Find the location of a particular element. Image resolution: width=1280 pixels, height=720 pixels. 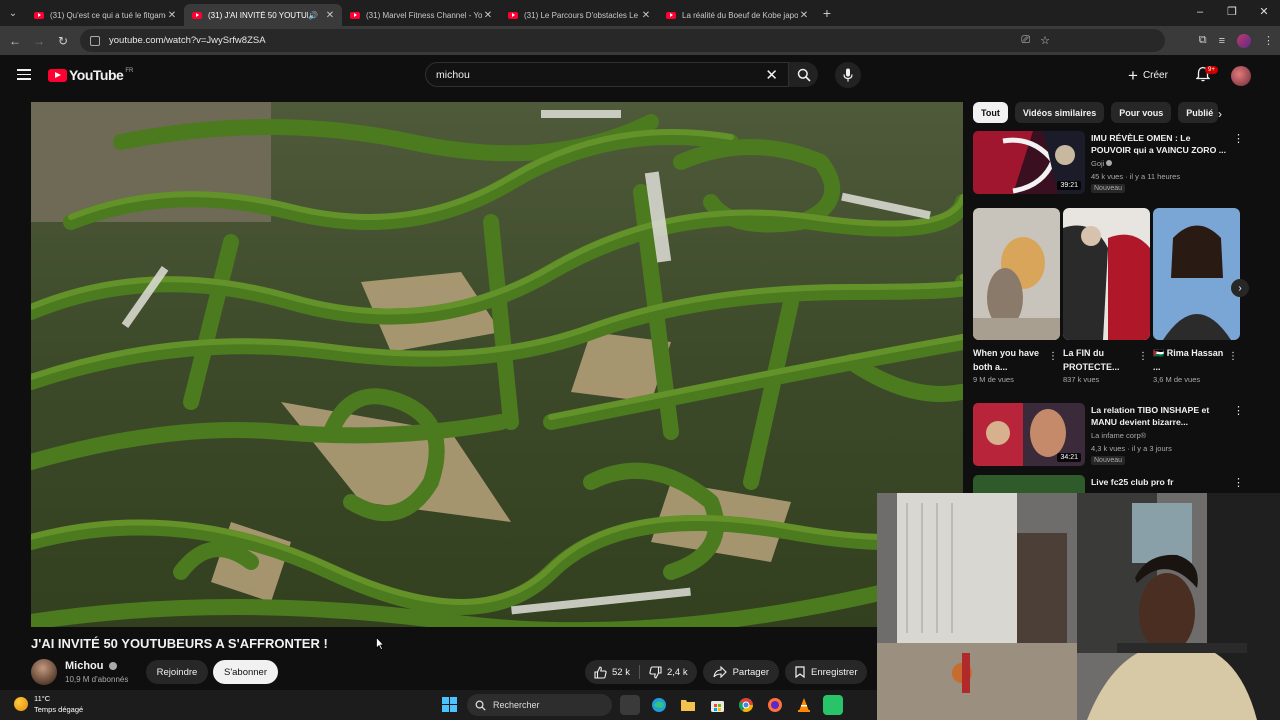

file-explorer-icon is located at coordinates (688, 705).